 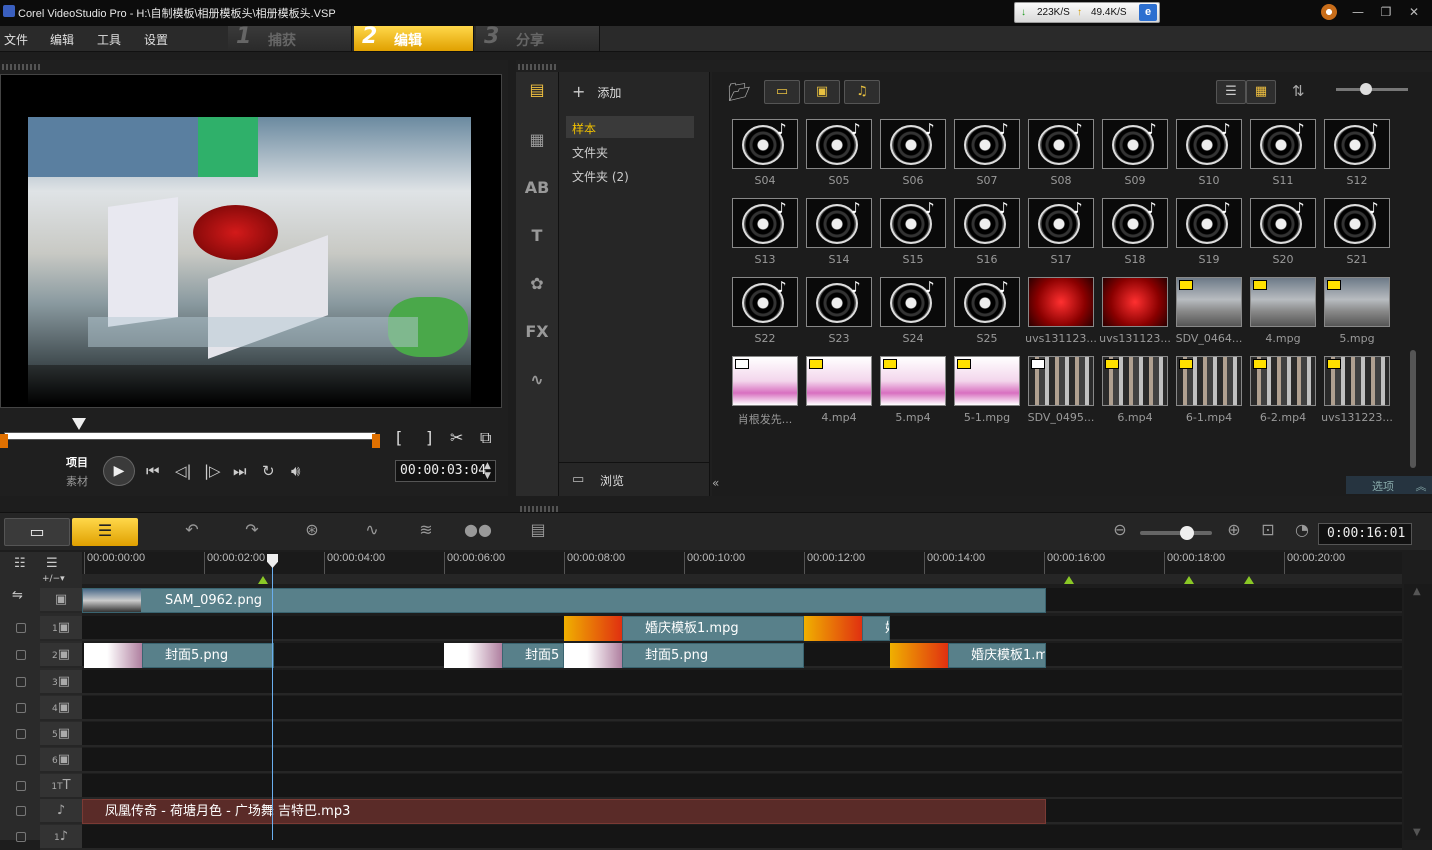 I want to click on thumb-size-knob, so click(x=1366, y=89).